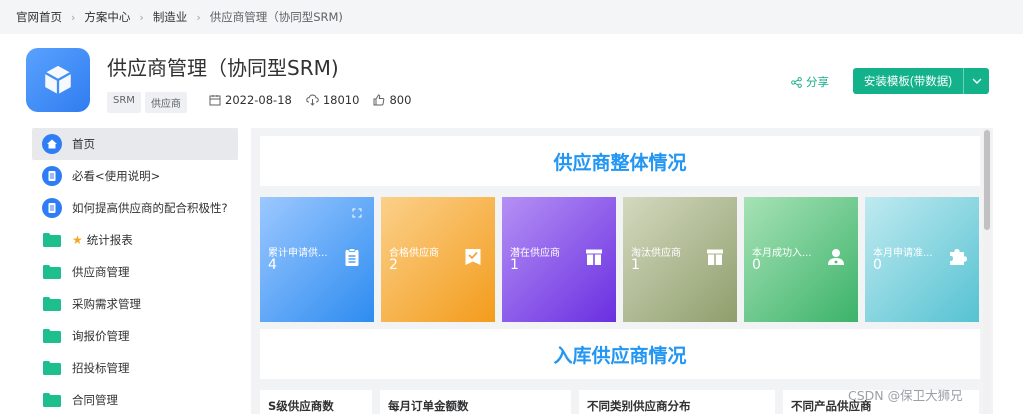 The height and width of the screenshot is (414, 1023). What do you see at coordinates (414, 253) in the screenshot?
I see `stat-card-label: 合格供应商` at bounding box center [414, 253].